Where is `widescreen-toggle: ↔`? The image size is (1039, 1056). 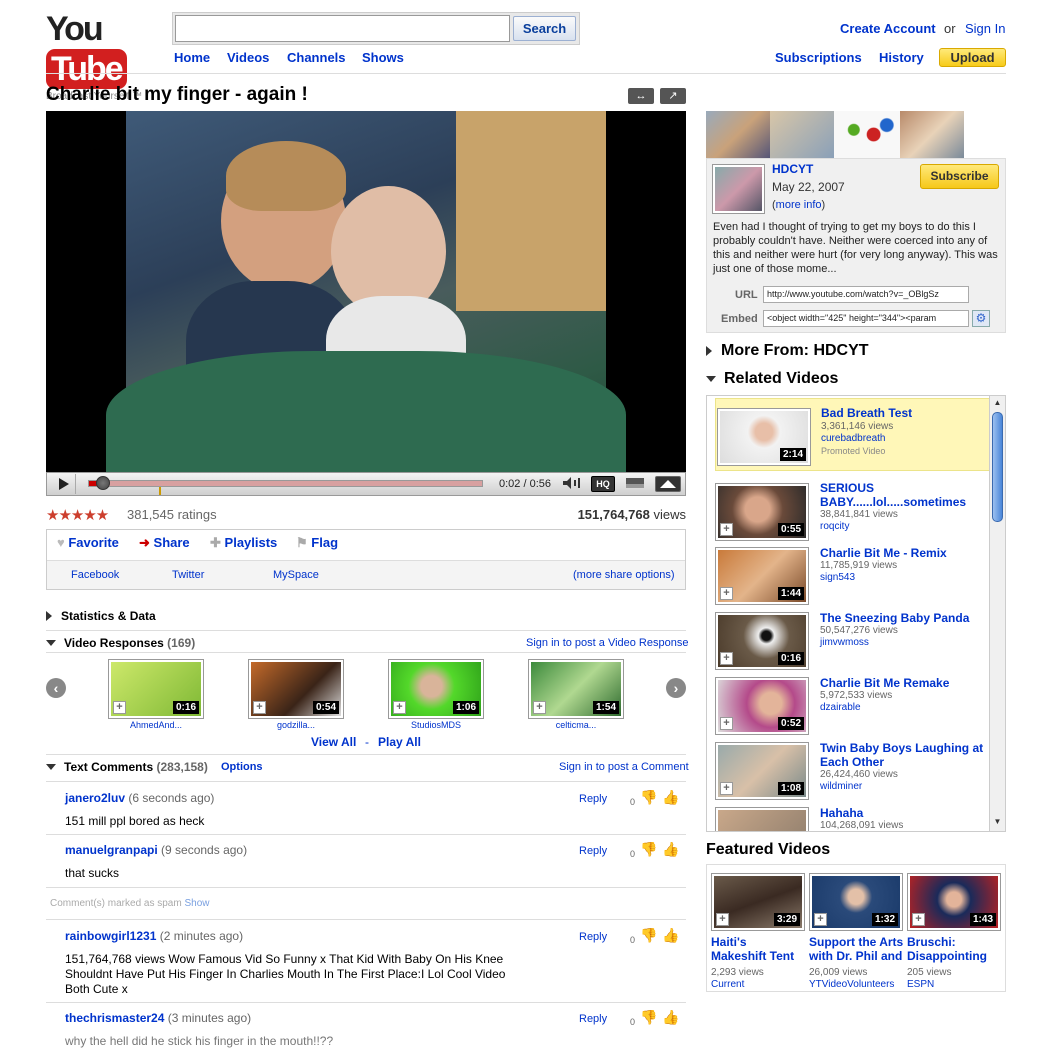
widescreen-toggle: ↔ is located at coordinates (641, 96).